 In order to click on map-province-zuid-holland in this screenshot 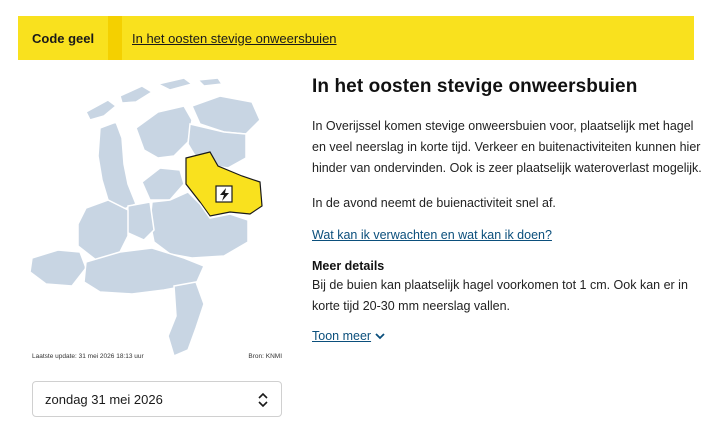, I will do `click(103, 230)`.